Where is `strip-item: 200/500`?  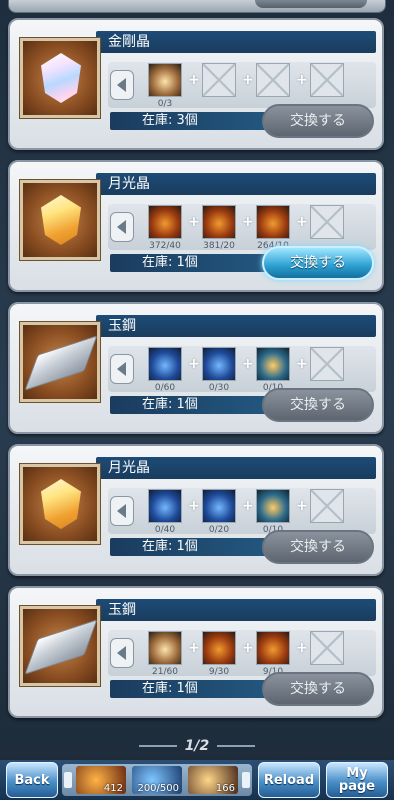
strip-item: 200/500 is located at coordinates (157, 780).